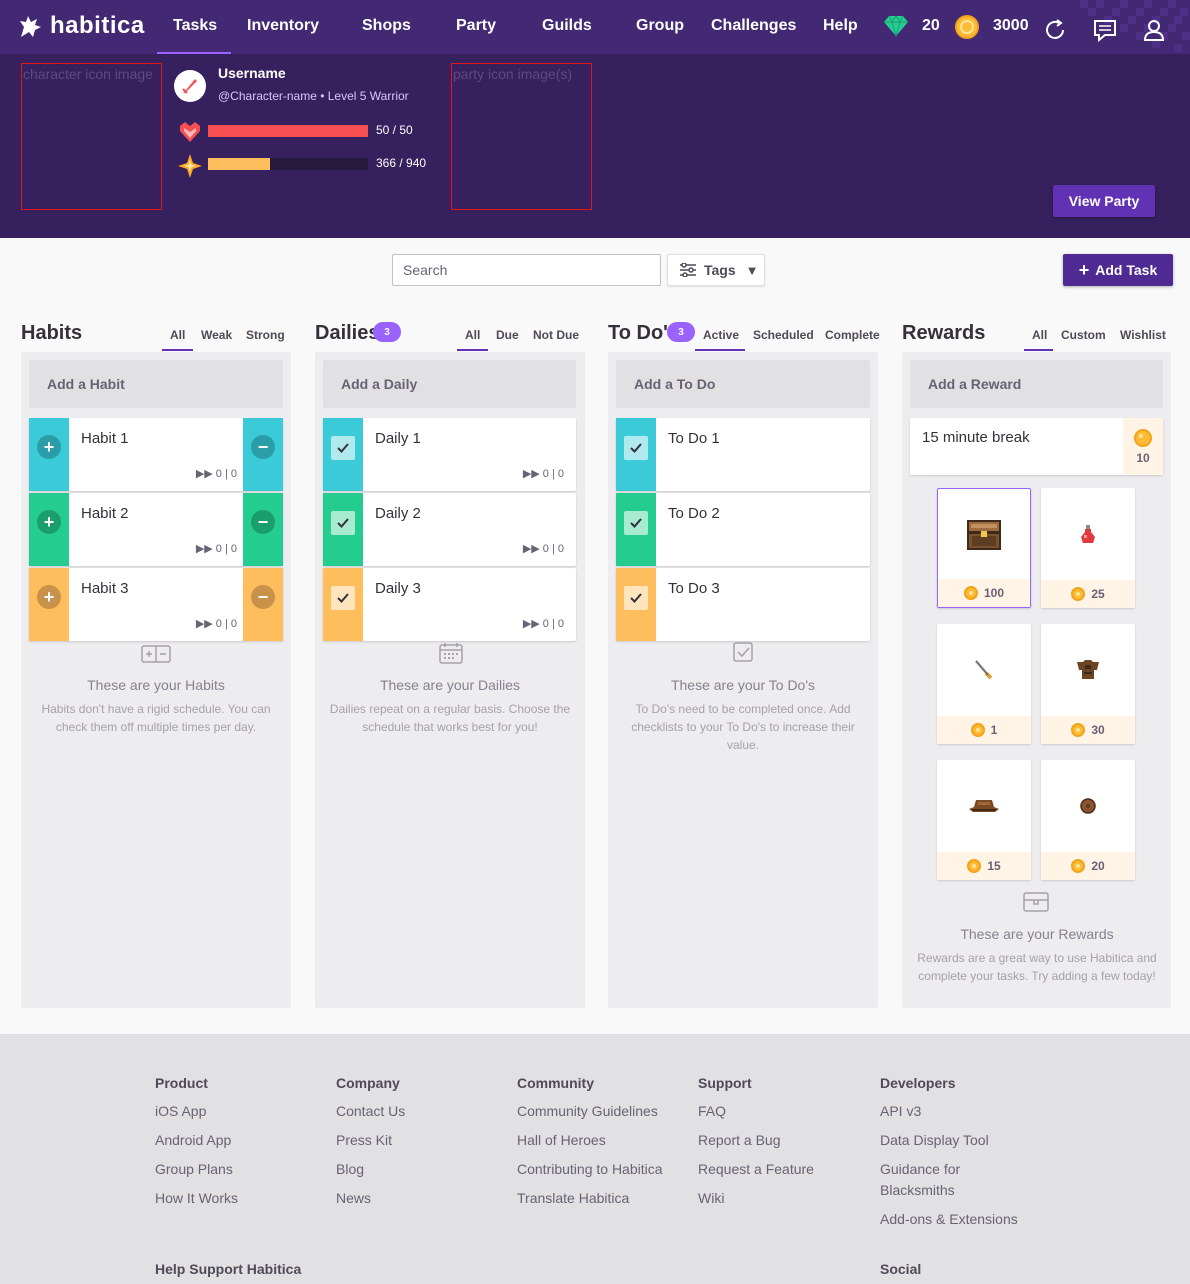  What do you see at coordinates (449, 384) in the screenshot?
I see `add-daily-input: Add a Daily` at bounding box center [449, 384].